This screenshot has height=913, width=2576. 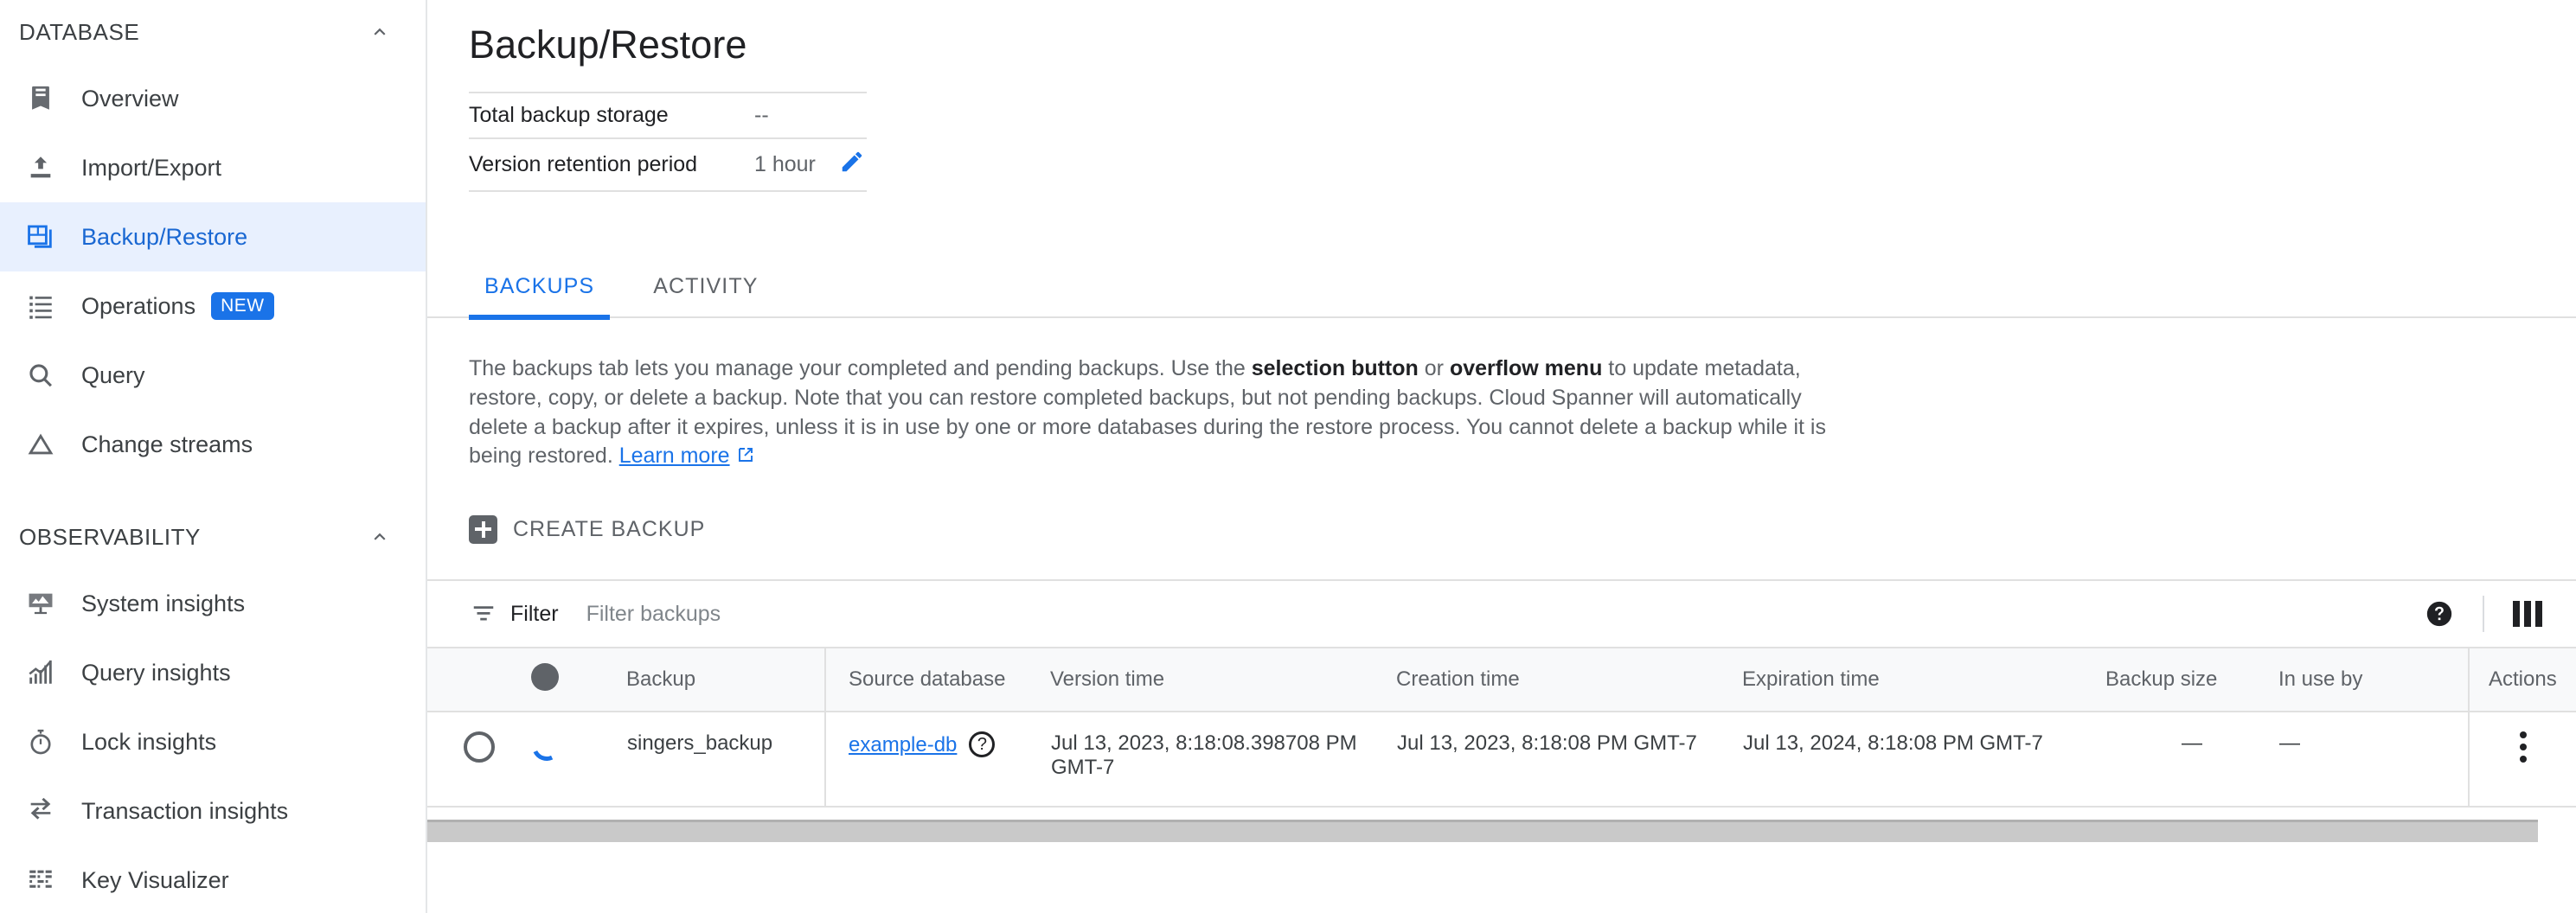 I want to click on col-backup: Backup, so click(x=725, y=679).